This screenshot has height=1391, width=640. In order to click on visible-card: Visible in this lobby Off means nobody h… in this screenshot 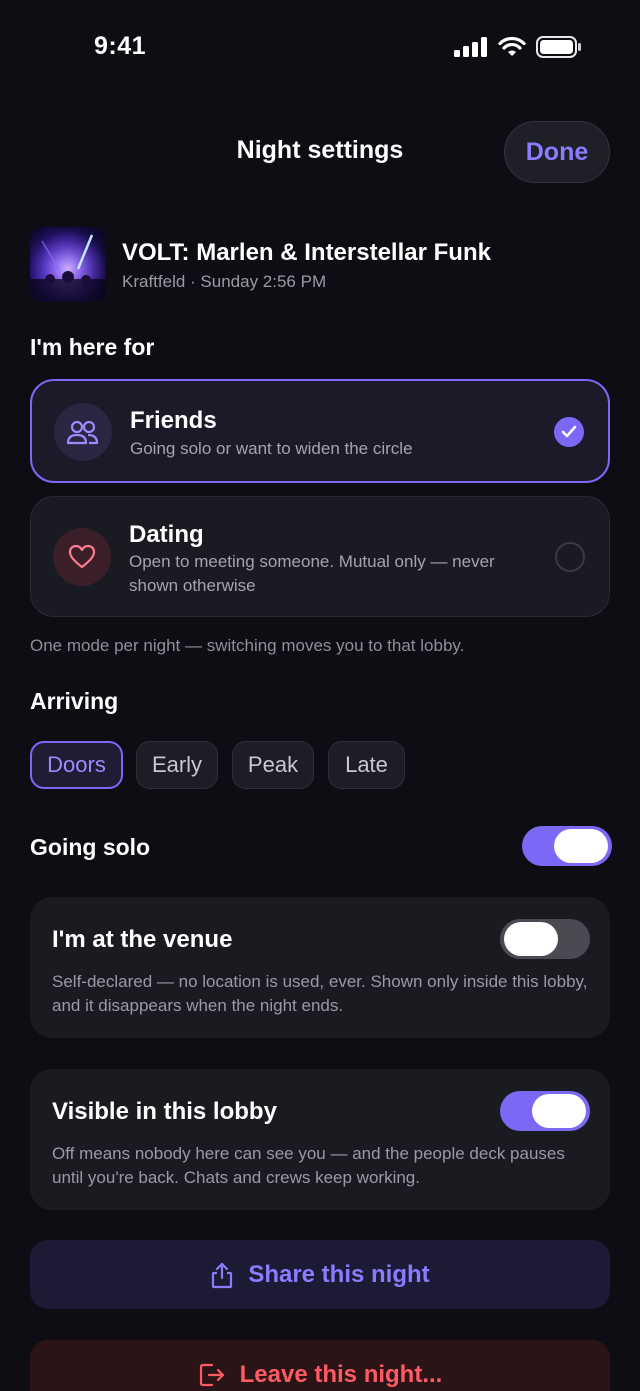, I will do `click(320, 1139)`.